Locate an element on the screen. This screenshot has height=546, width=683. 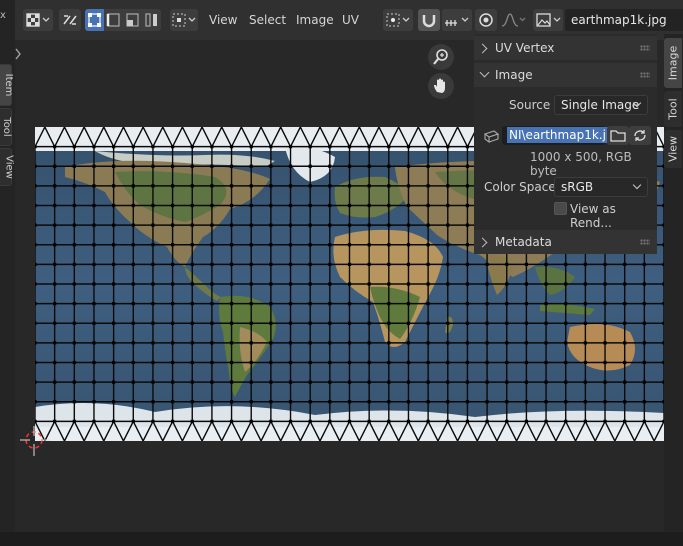
sticky-select-icon is located at coordinates (184, 20).